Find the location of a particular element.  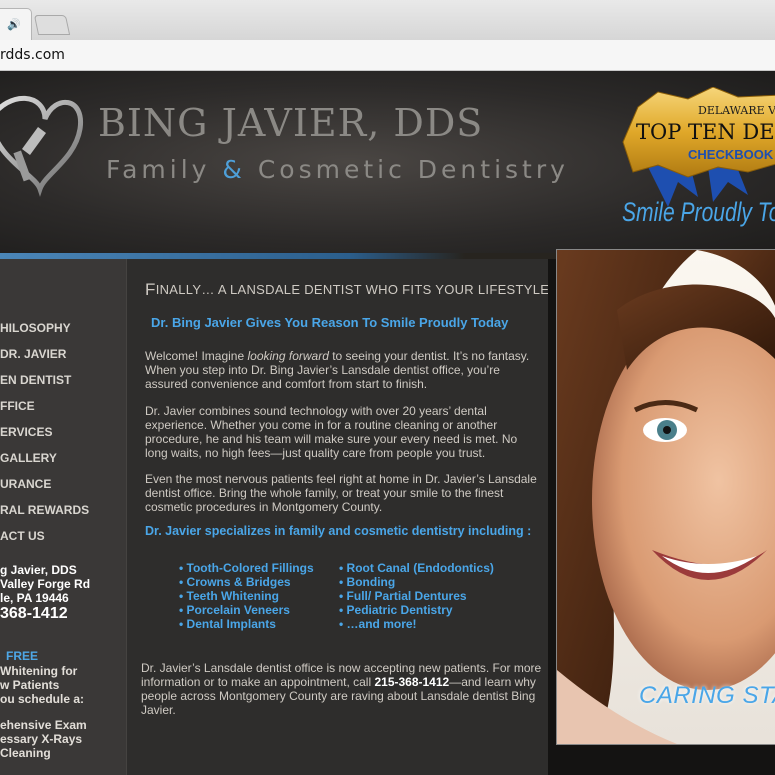

service-root-canal: • Root Canal (Endodontics) is located at coordinates (416, 568).